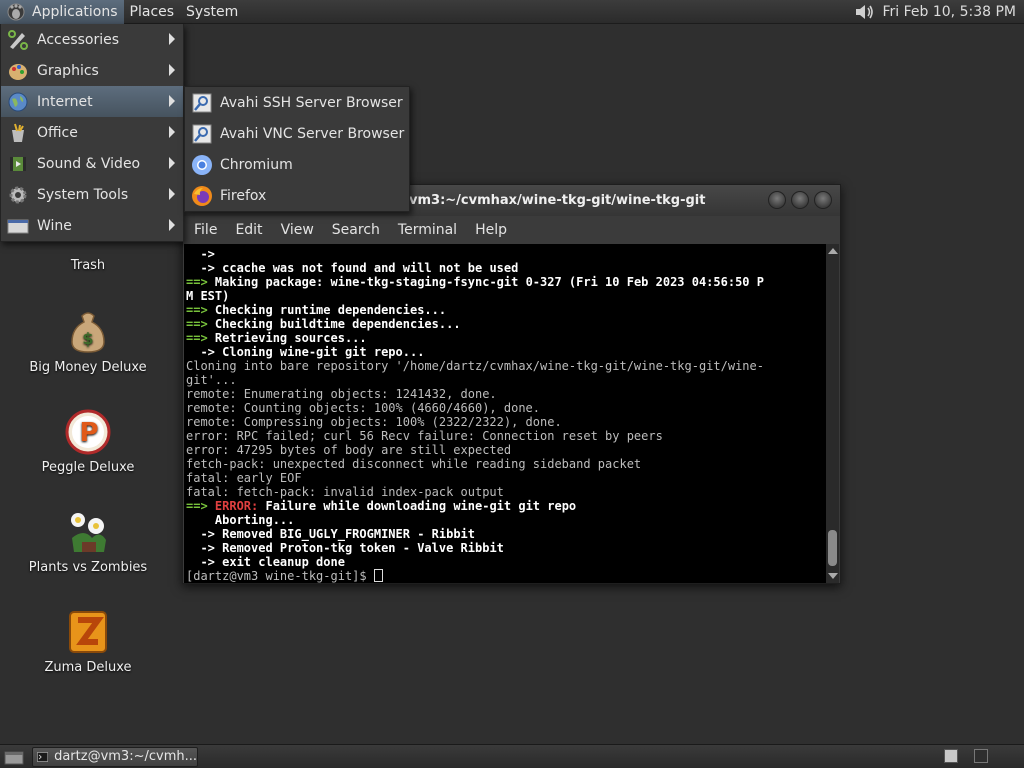  I want to click on terminal-line: ->, so click(506, 254).